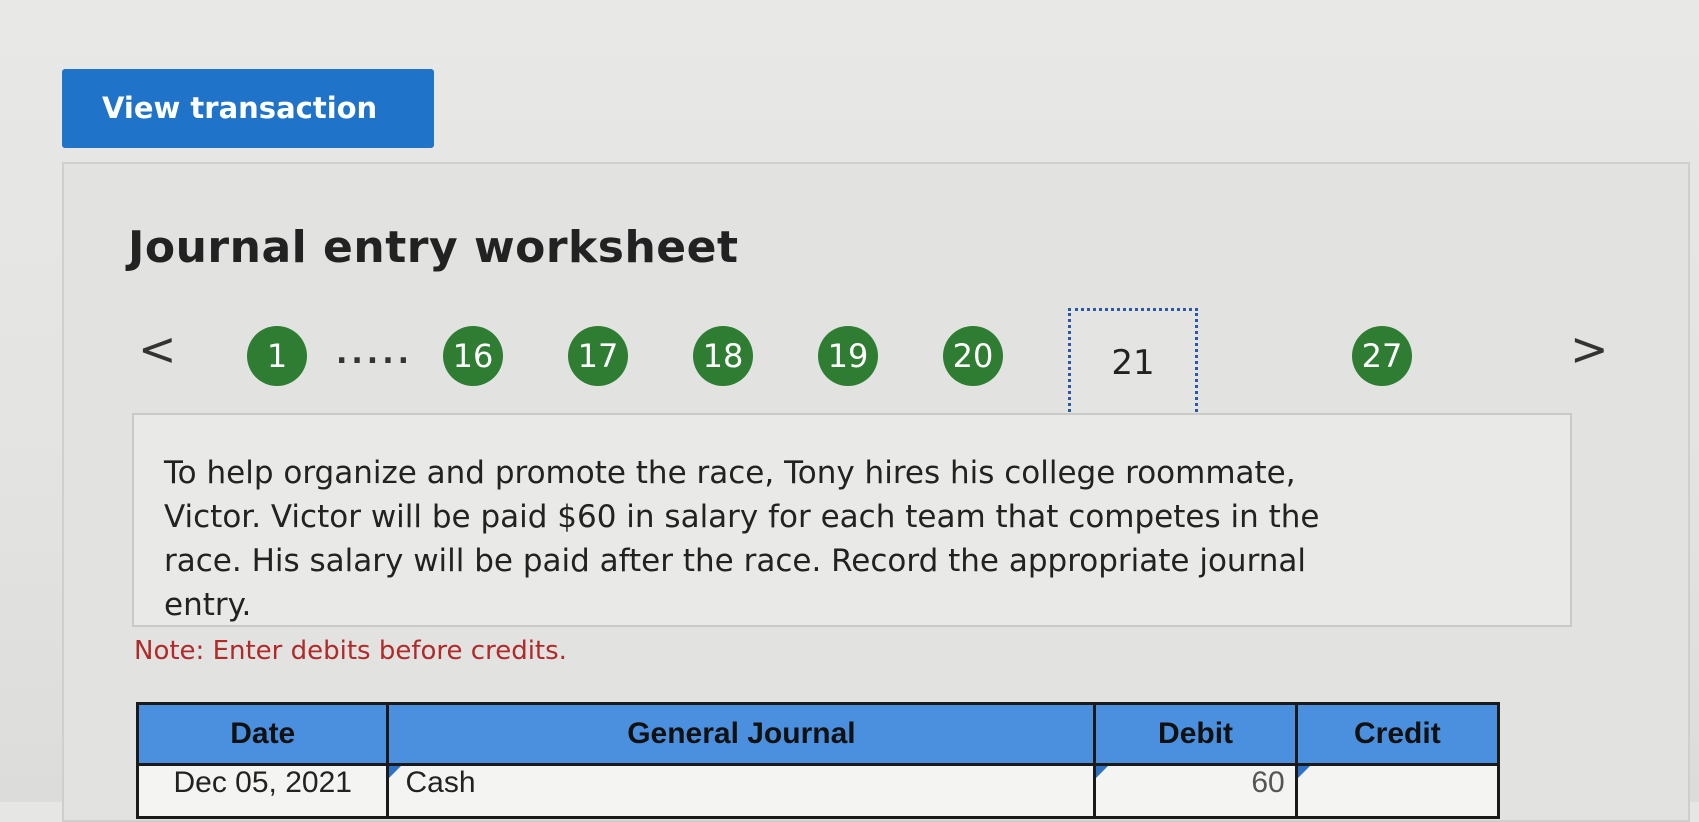 The height and width of the screenshot is (822, 1699). Describe the element at coordinates (1397, 734) in the screenshot. I see `credit-column-header: Credit` at that location.